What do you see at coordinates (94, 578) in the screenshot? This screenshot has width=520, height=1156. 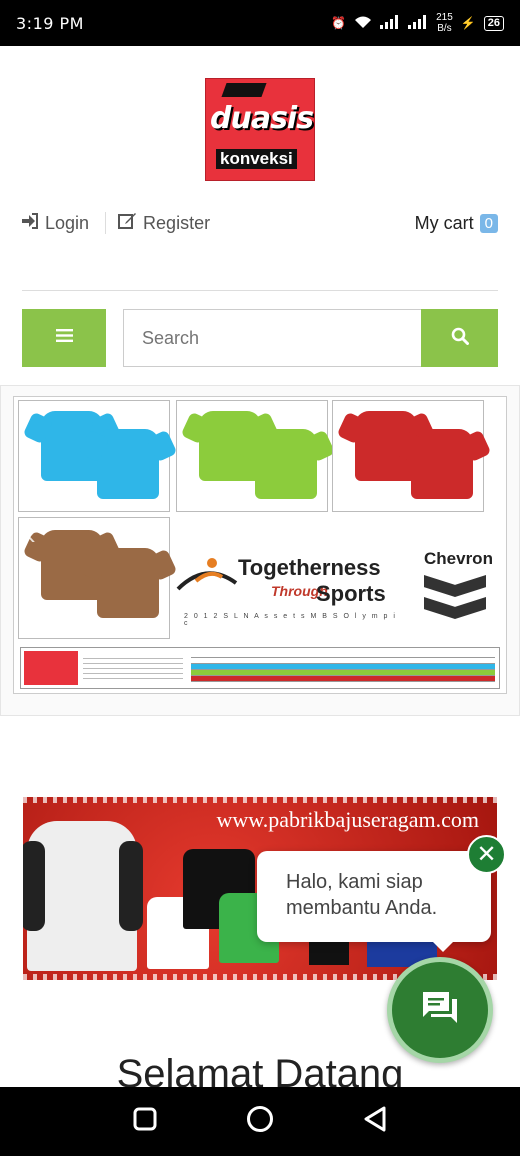 I see `tee-panel-brown` at bounding box center [94, 578].